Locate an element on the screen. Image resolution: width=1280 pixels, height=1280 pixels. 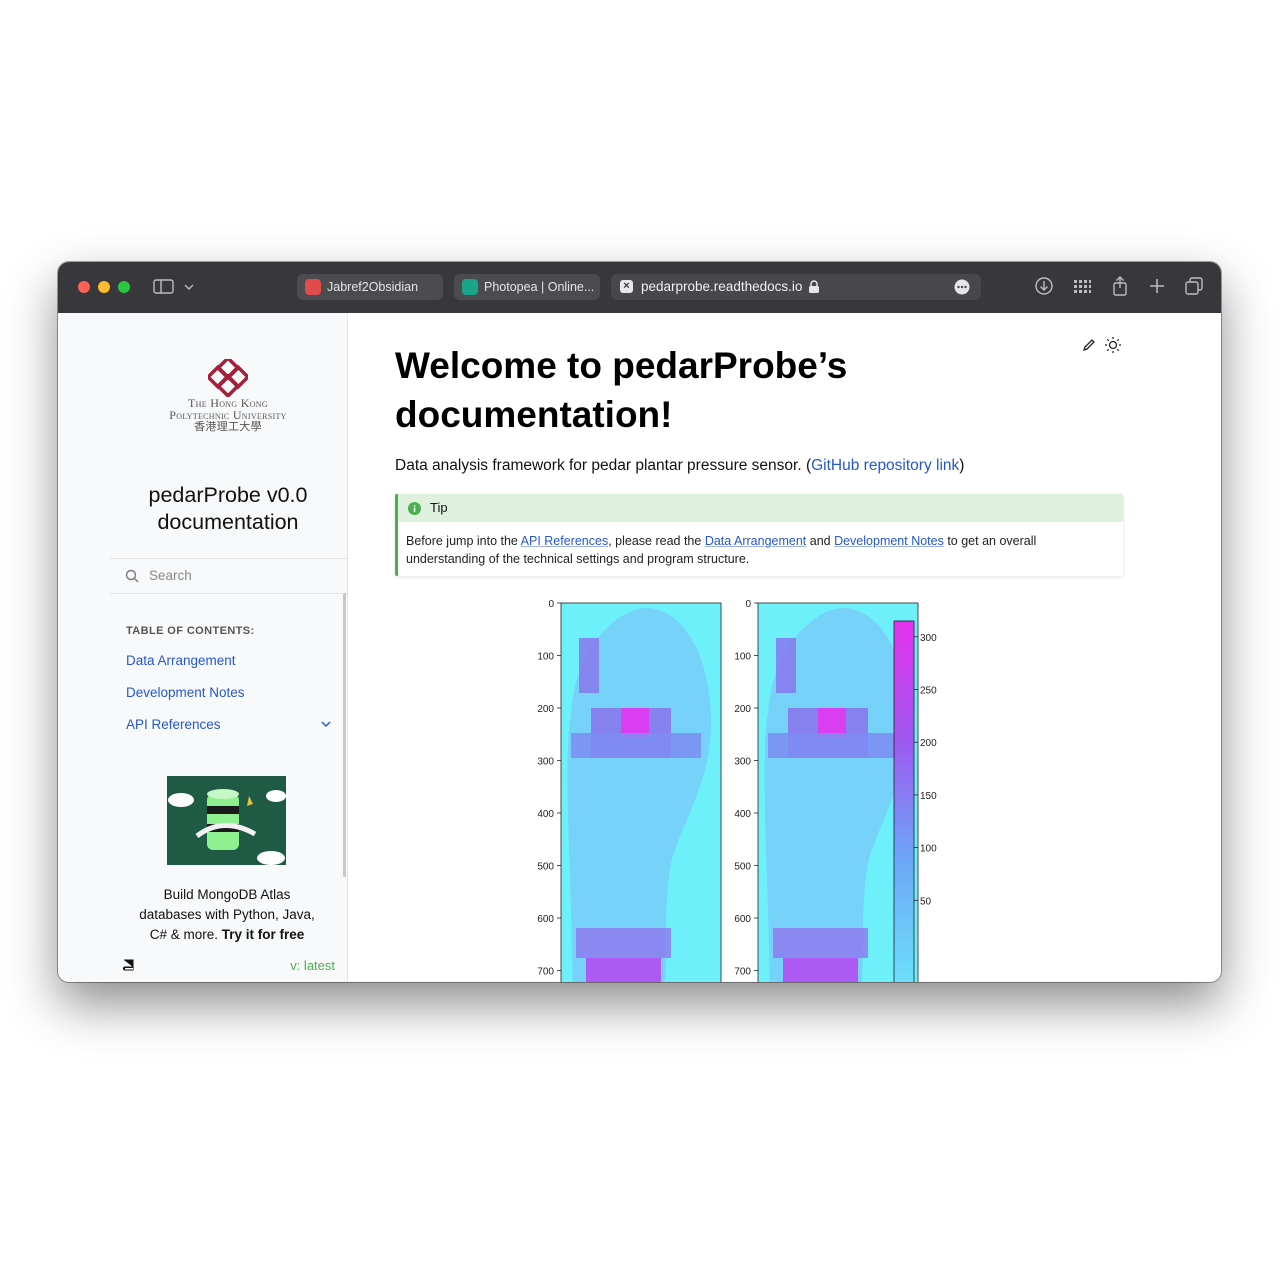
toc-item-data-arrangement: Data Arrangement is located at coordinates (181, 660).